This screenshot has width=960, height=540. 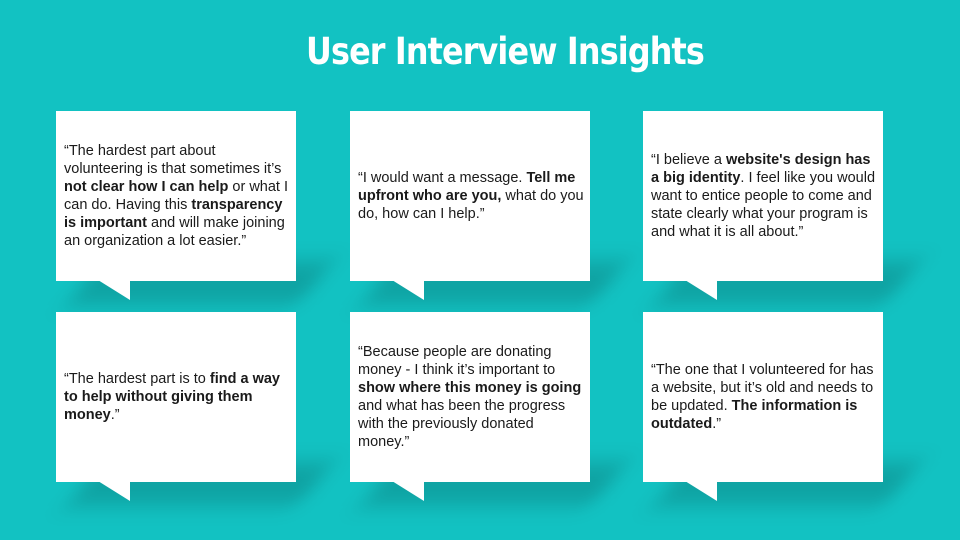 What do you see at coordinates (146, 187) in the screenshot?
I see `quote-highlight: not clear how I can help` at bounding box center [146, 187].